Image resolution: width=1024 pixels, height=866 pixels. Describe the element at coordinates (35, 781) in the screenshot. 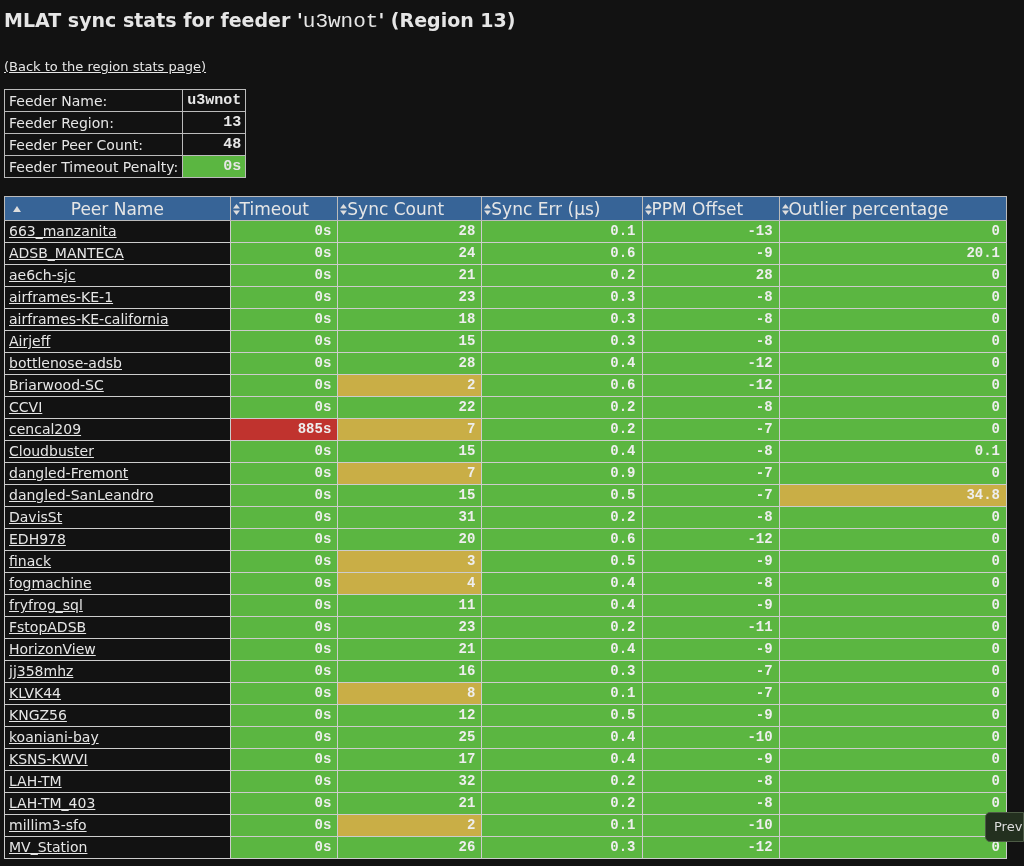

I see `peer-link: LAH-TM` at that location.